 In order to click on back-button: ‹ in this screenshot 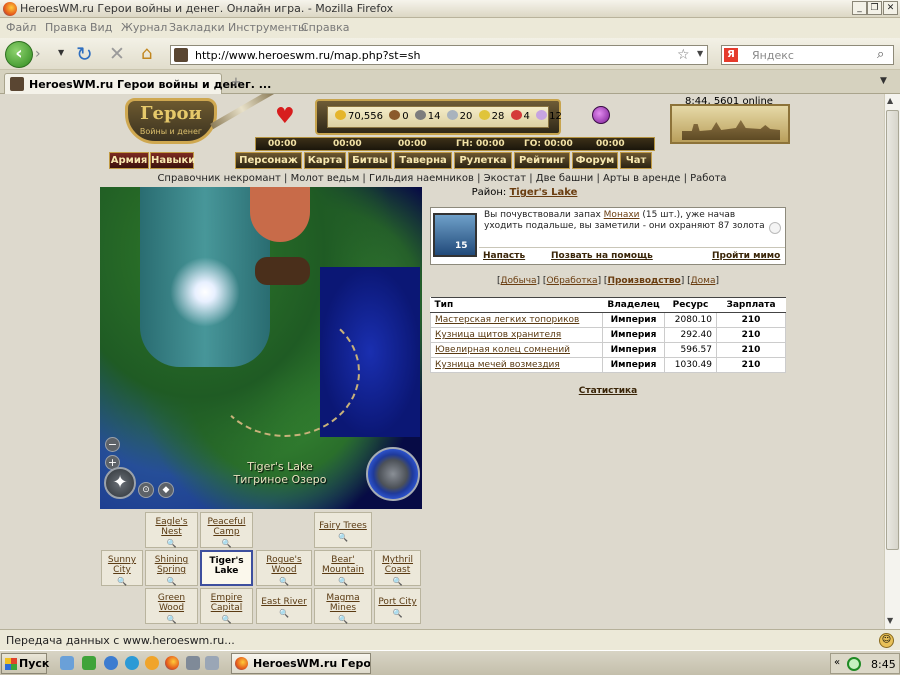, I will do `click(19, 54)`.